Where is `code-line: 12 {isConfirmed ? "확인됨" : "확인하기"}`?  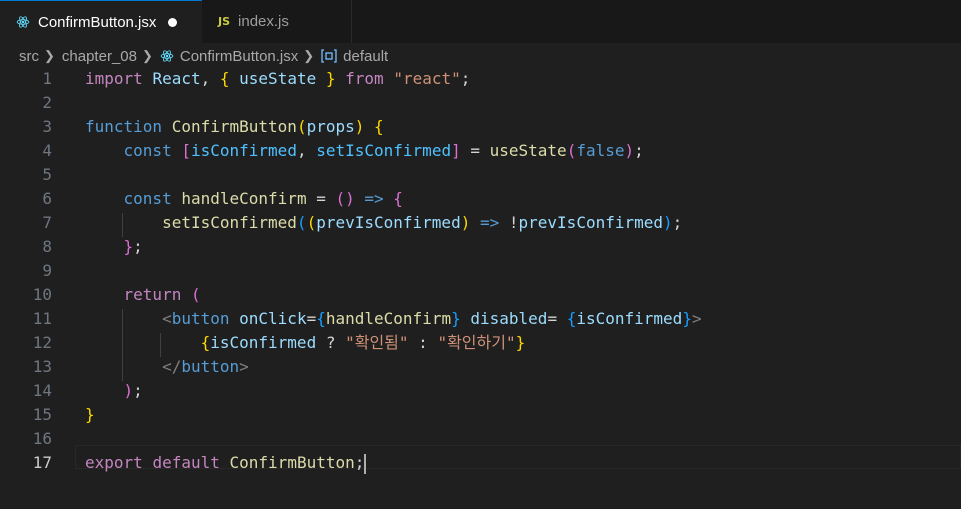 code-line: 12 {isConfirmed ? "확인됨" : "확인하기"} is located at coordinates (480, 343).